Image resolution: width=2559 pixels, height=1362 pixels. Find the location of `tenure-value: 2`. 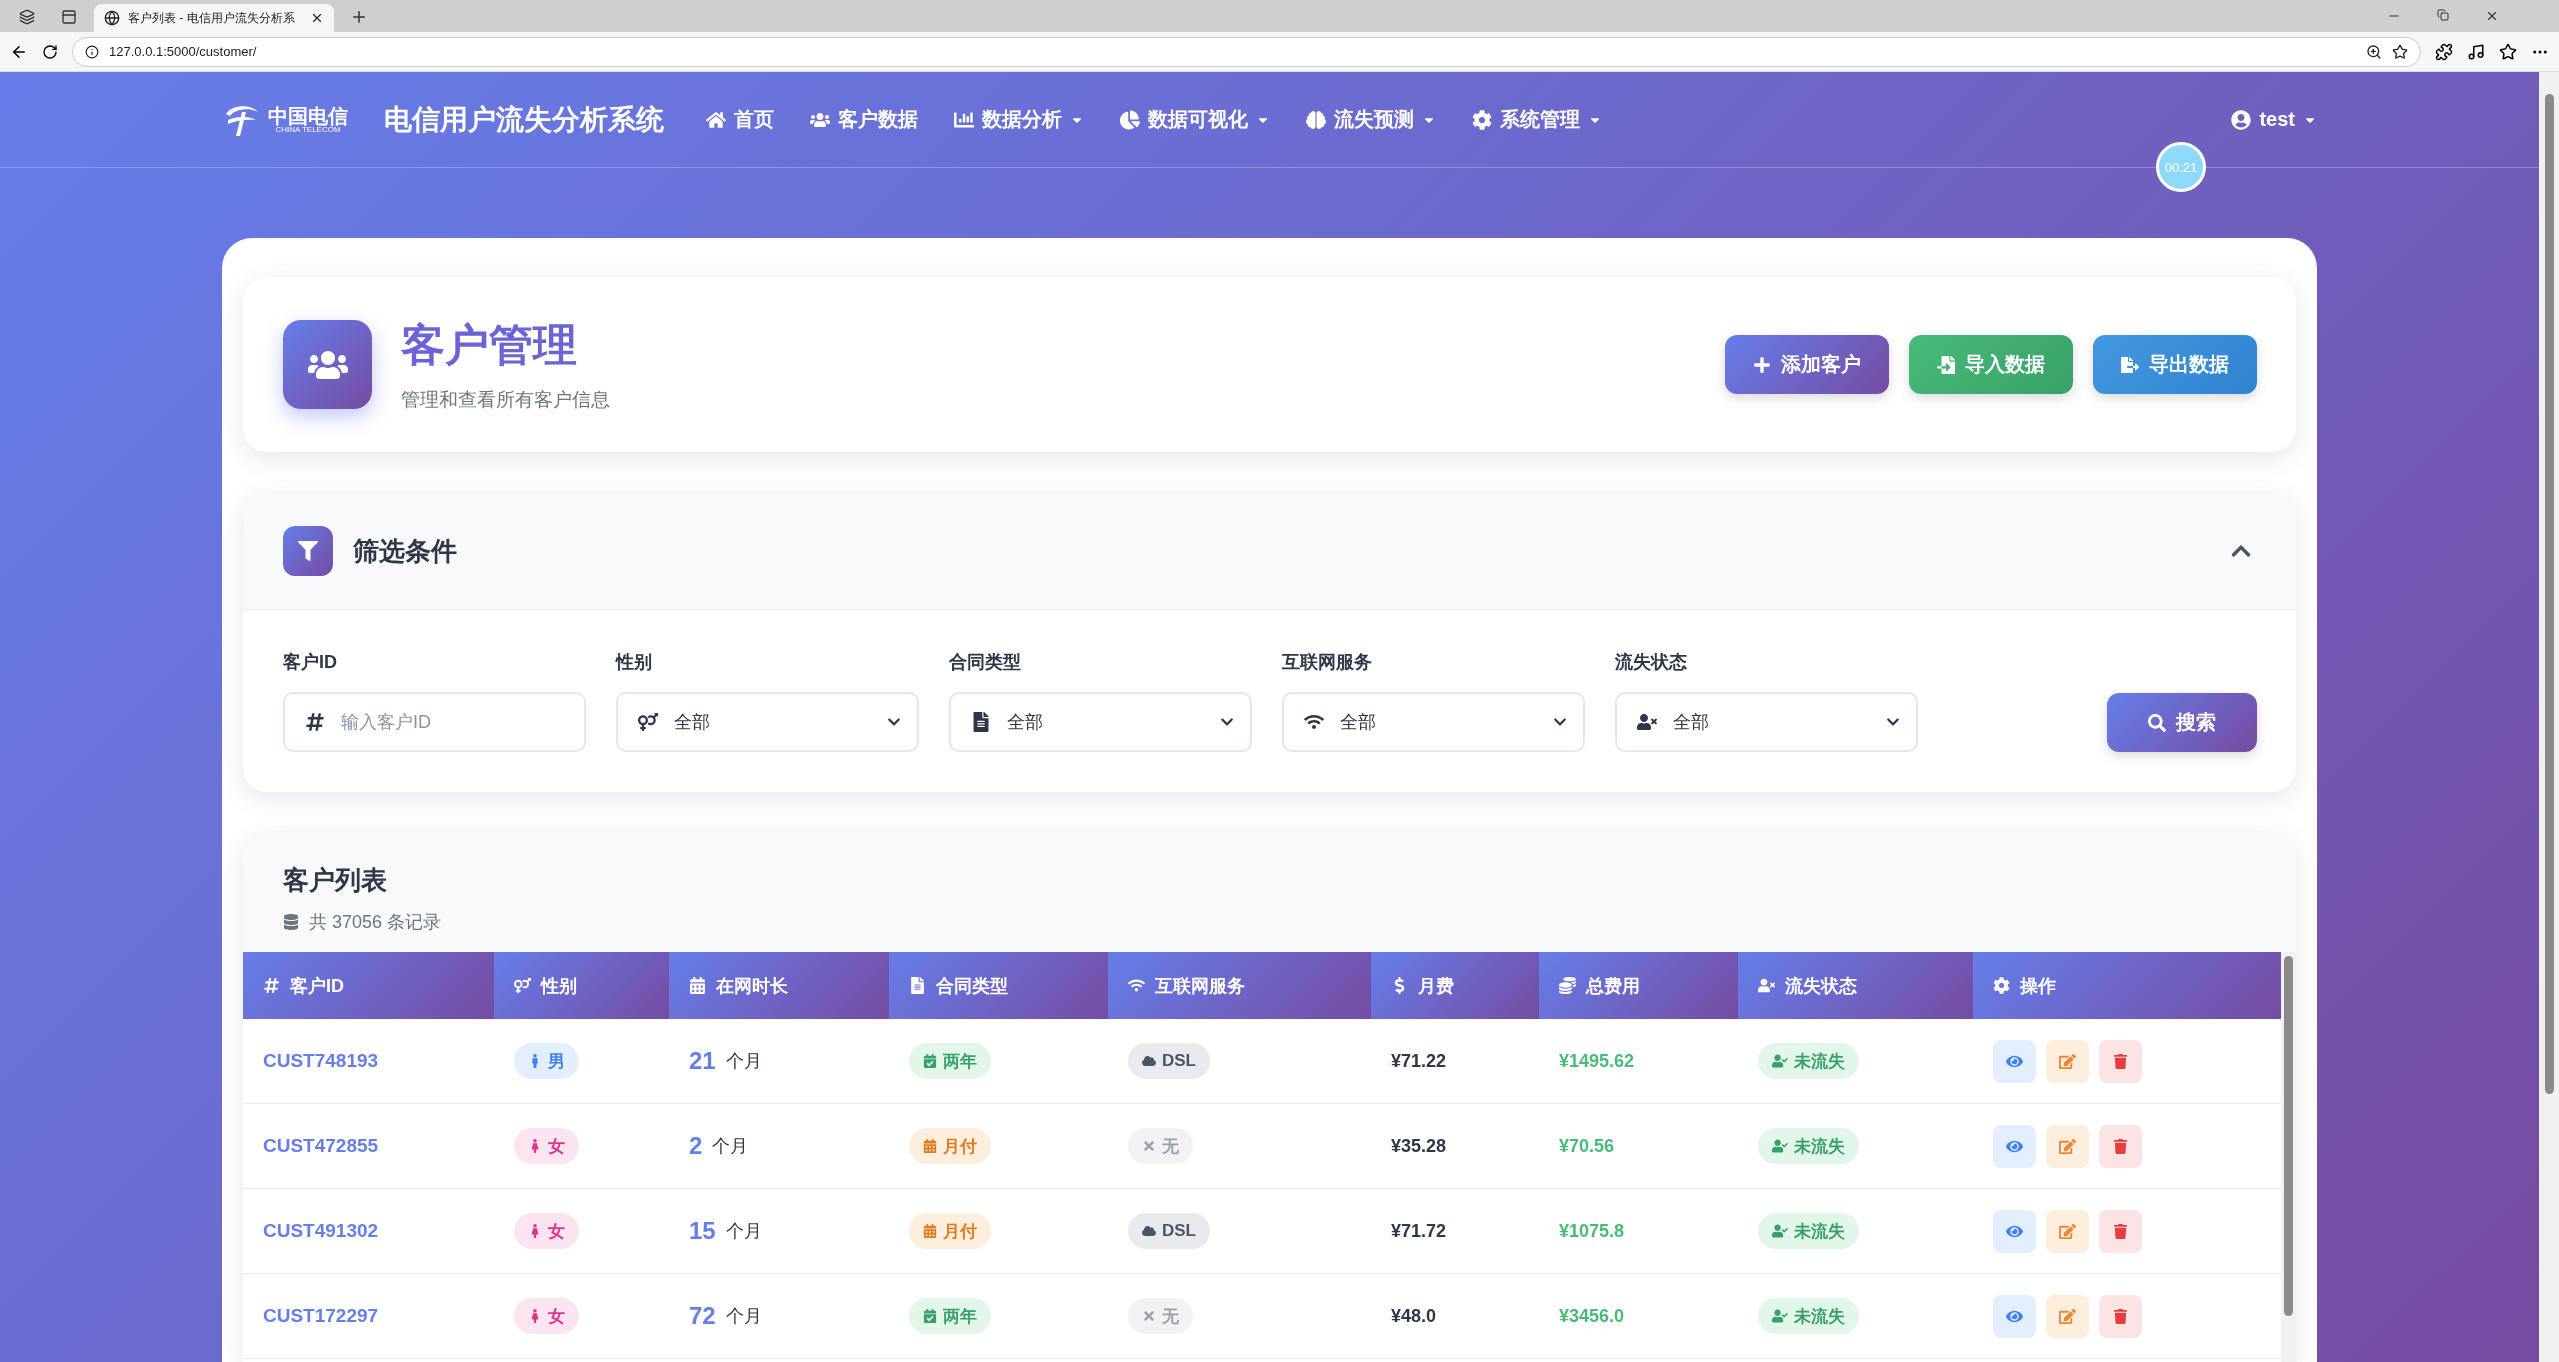

tenure-value: 2 is located at coordinates (696, 1146).